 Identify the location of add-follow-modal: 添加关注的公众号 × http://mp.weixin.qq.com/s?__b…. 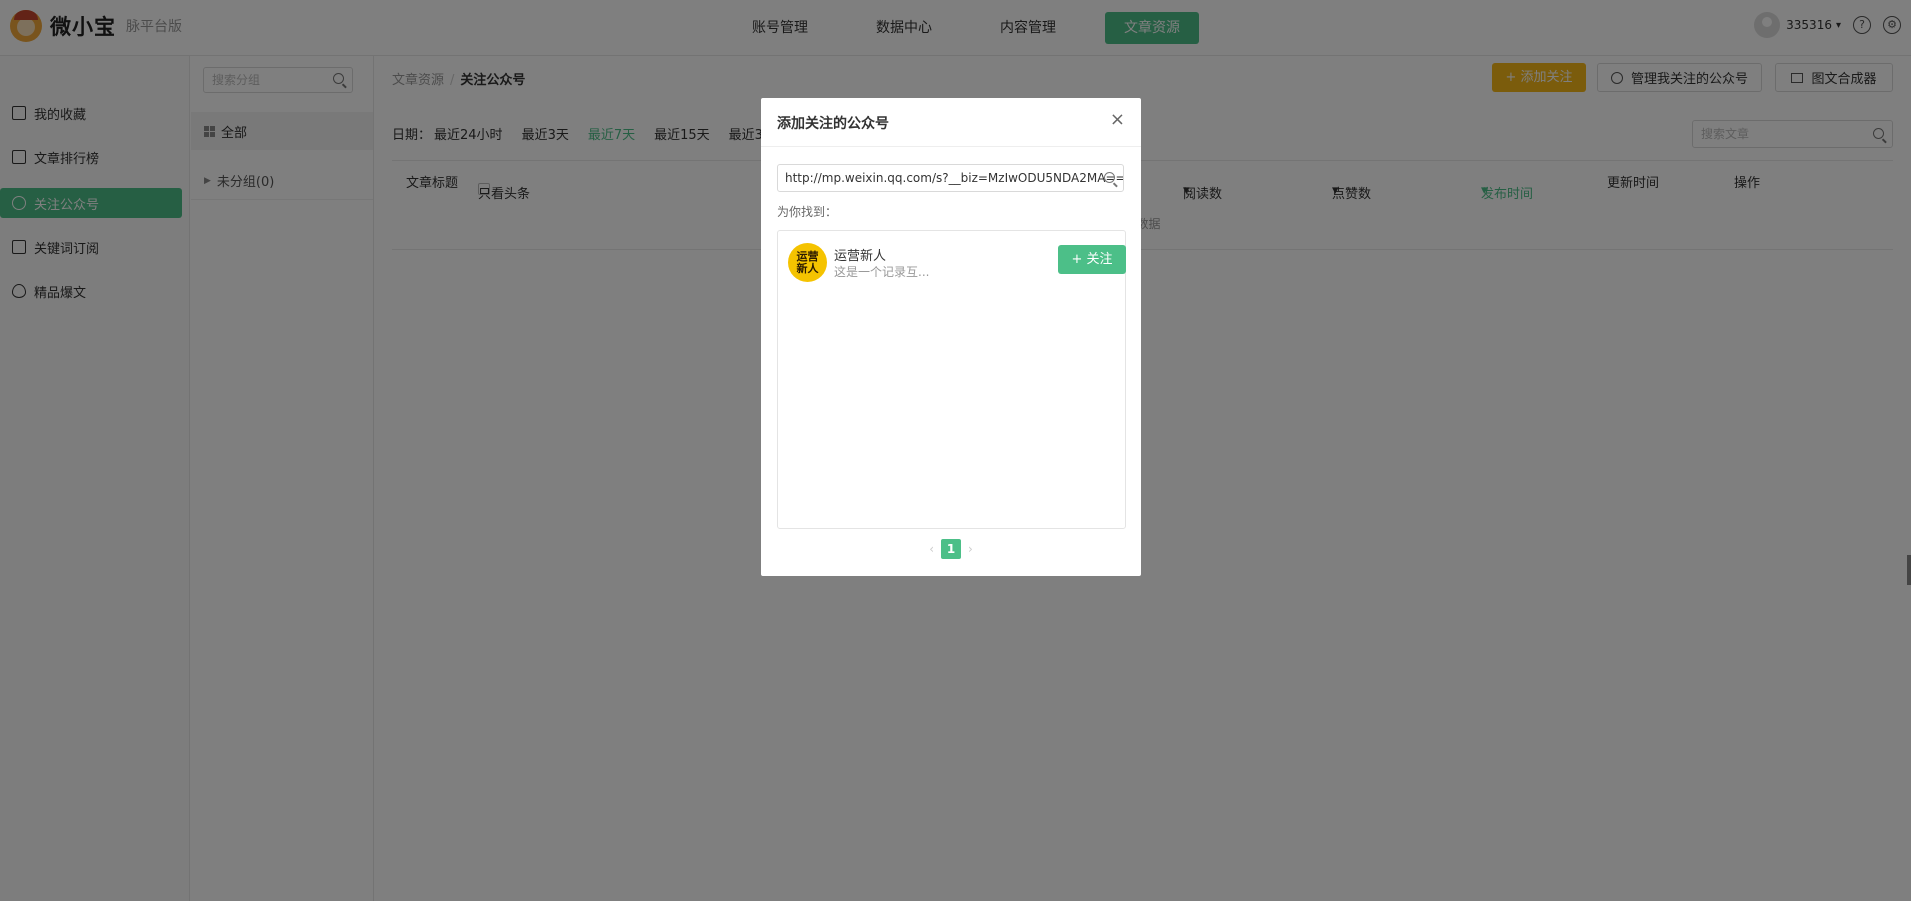
(951, 337).